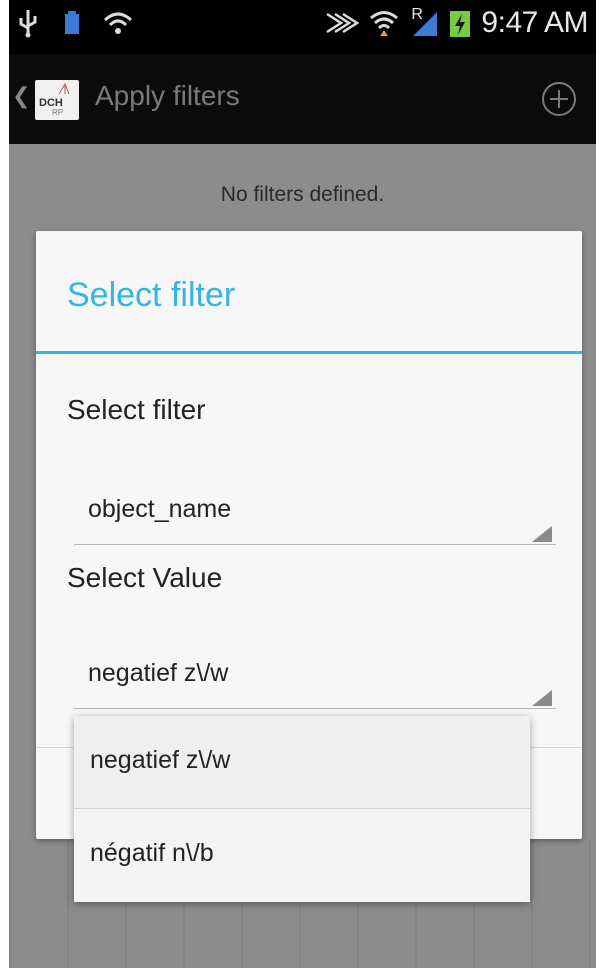  What do you see at coordinates (534, 22) in the screenshot?
I see `clock: 9:47 AM` at bounding box center [534, 22].